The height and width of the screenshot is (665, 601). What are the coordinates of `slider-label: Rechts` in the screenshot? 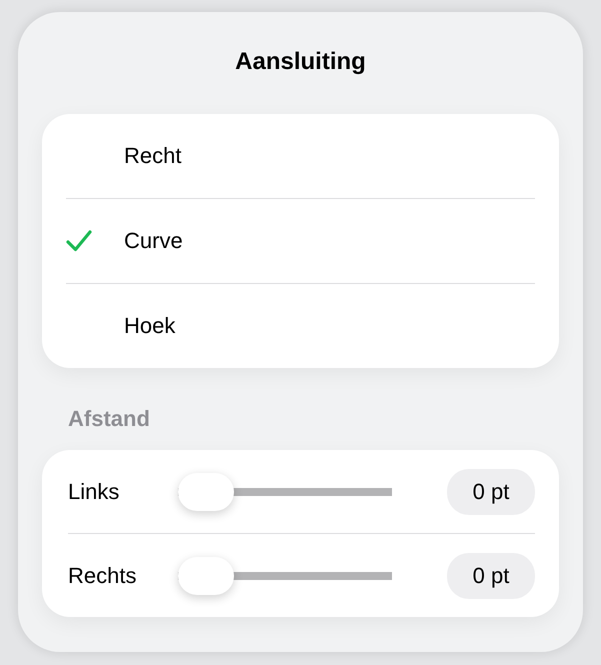 It's located at (103, 575).